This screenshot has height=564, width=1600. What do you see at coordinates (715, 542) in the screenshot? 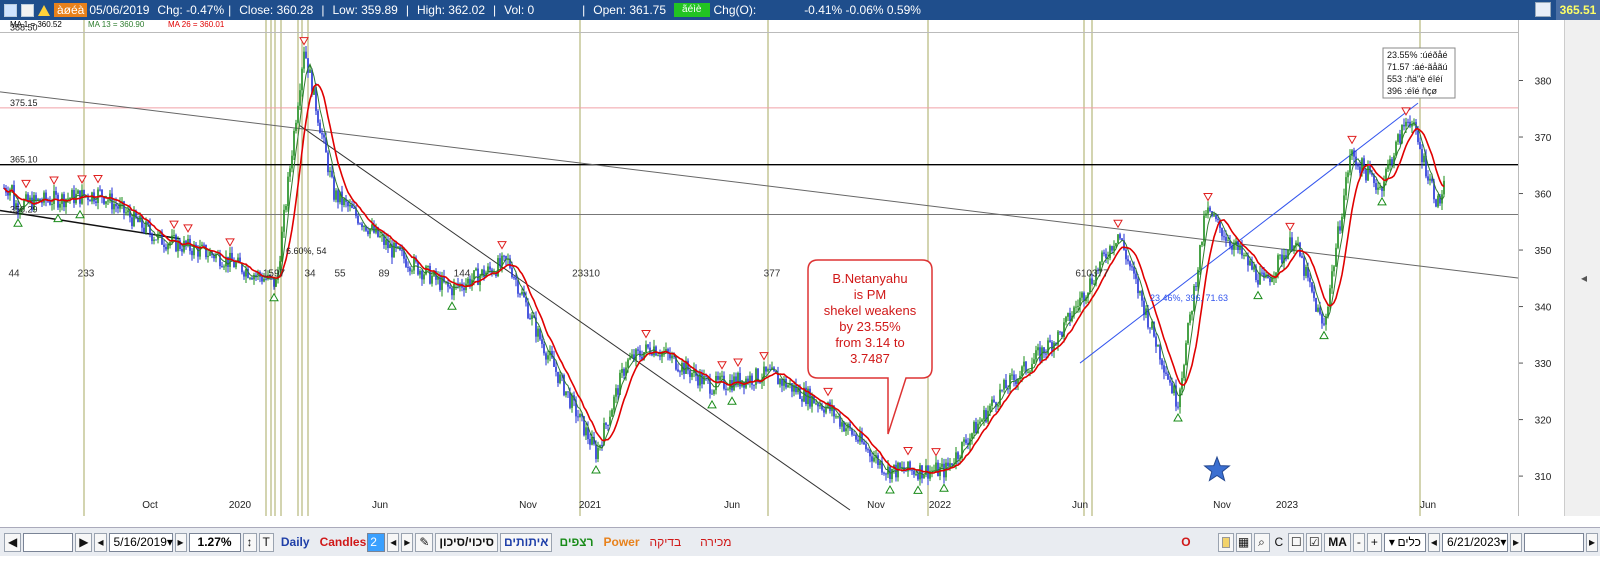
I see `tab-sell: מכירה` at bounding box center [715, 542].